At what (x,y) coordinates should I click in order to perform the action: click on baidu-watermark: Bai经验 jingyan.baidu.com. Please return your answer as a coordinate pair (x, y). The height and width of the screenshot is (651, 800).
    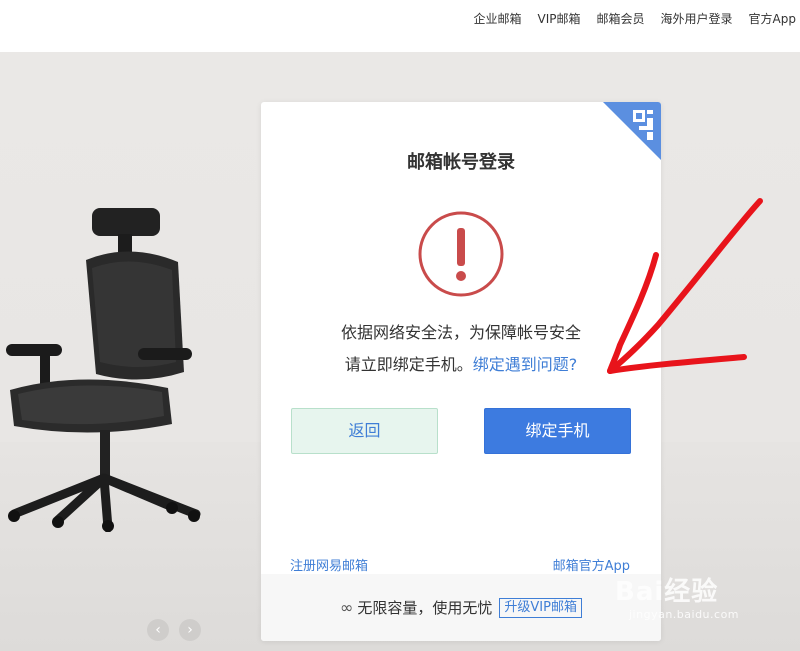
    Looking at the image, I should click on (705, 606).